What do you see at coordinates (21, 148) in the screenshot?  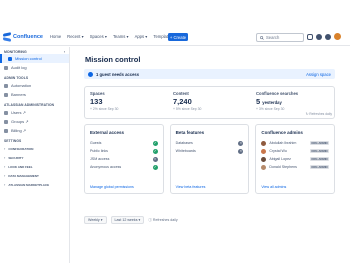 I see `sidebar-item-label: CONFIGURATION` at bounding box center [21, 148].